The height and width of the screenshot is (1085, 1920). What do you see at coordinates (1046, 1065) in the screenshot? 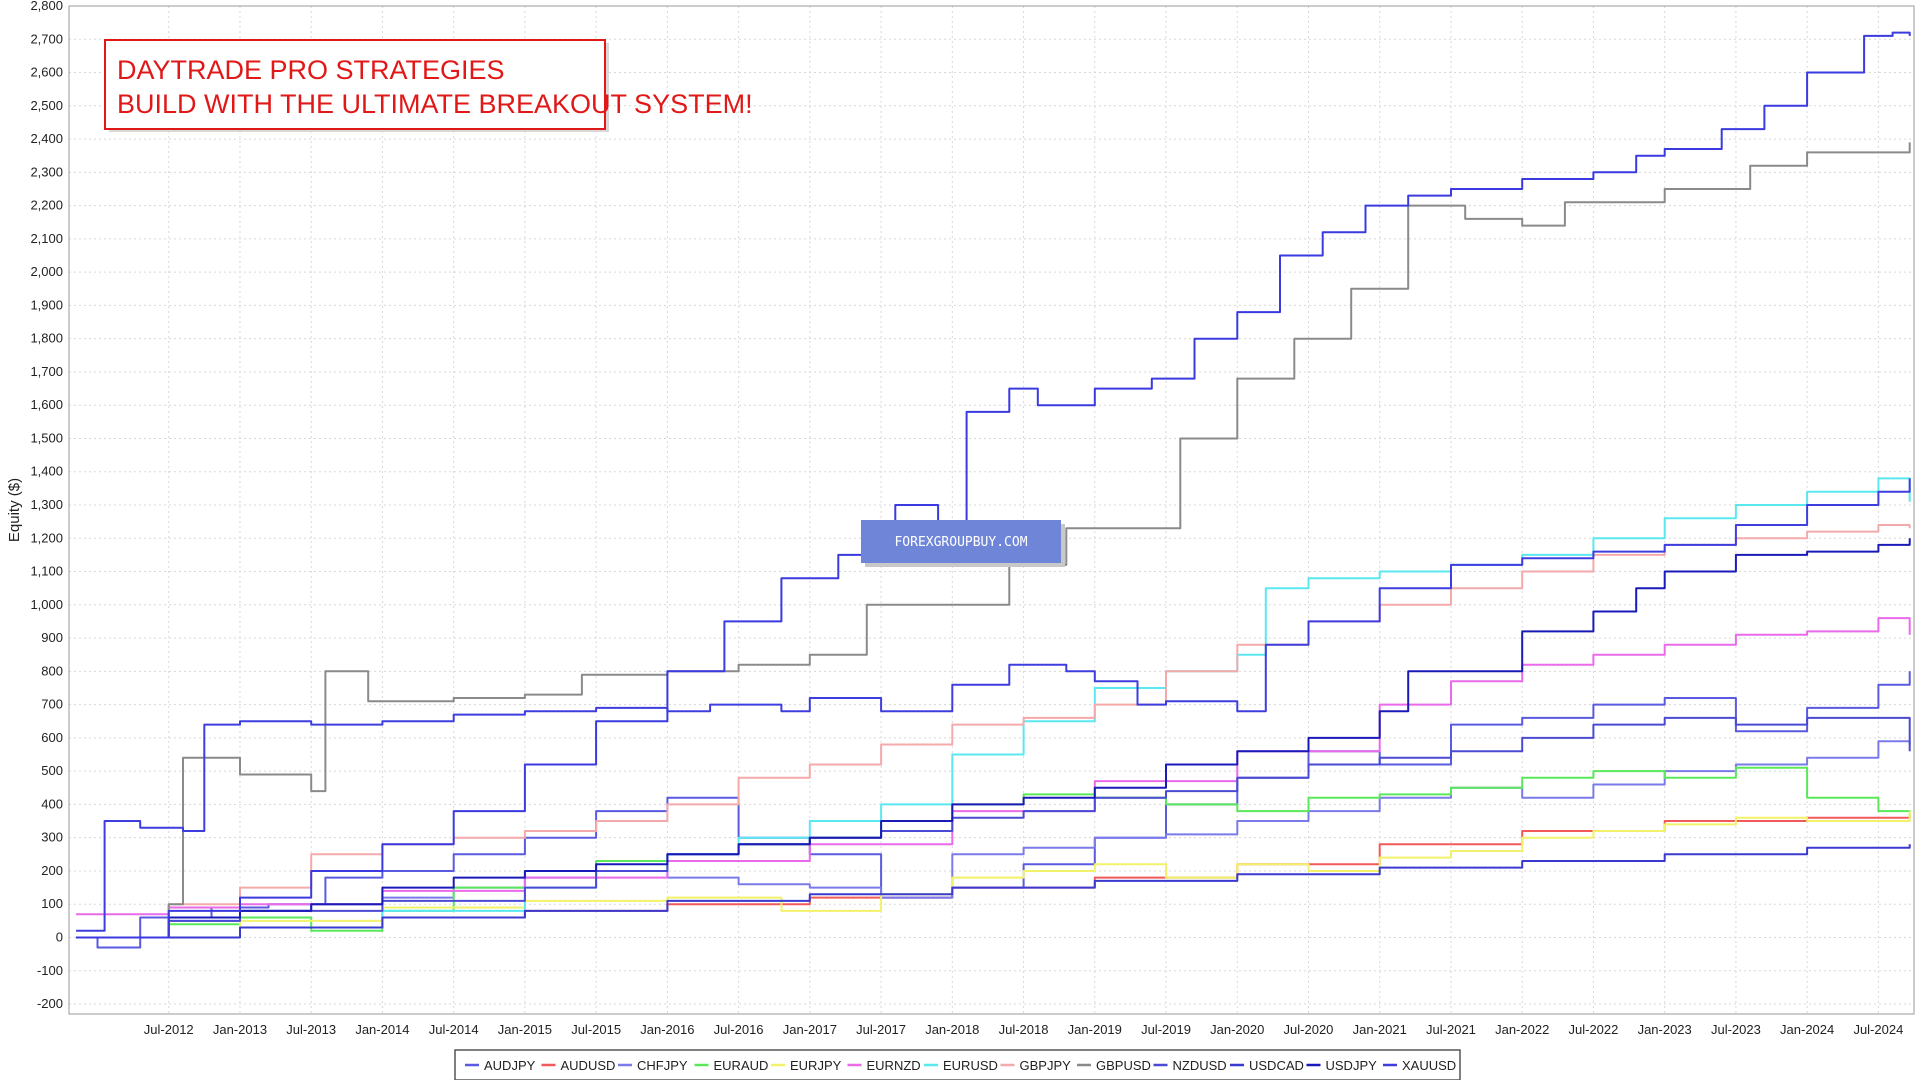
I see `legend-label-gbpjpy: GBPJPY` at bounding box center [1046, 1065].